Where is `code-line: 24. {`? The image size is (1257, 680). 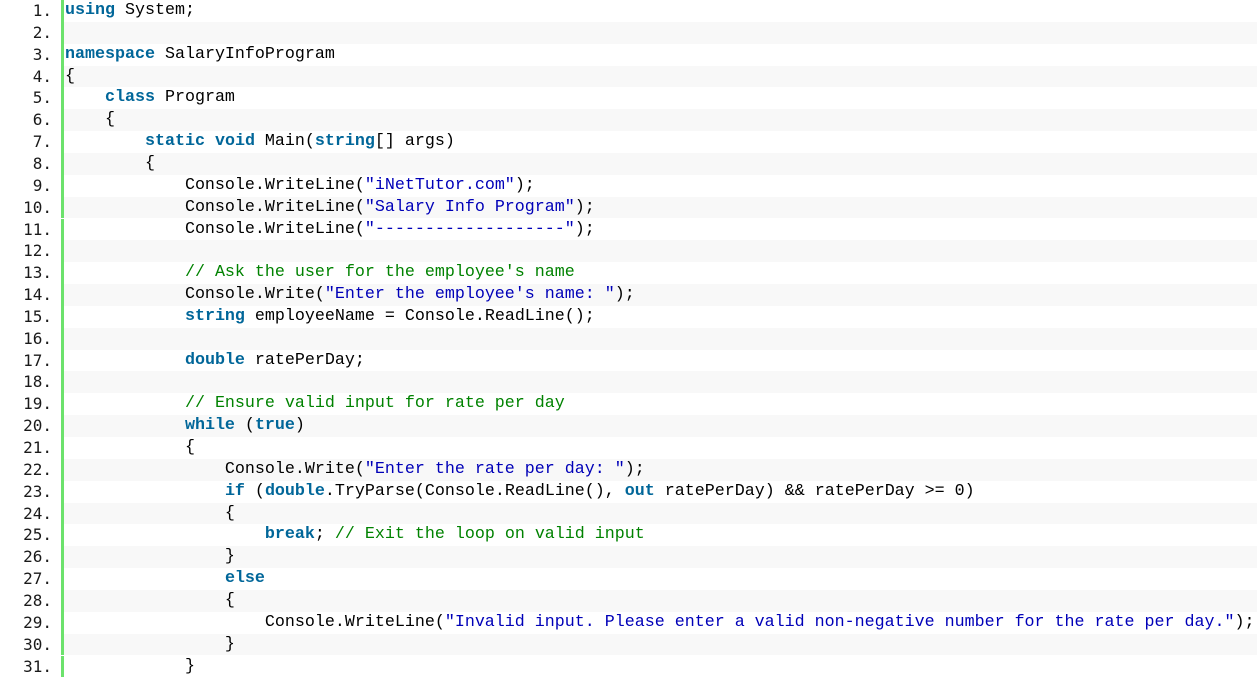 code-line: 24. { is located at coordinates (628, 513).